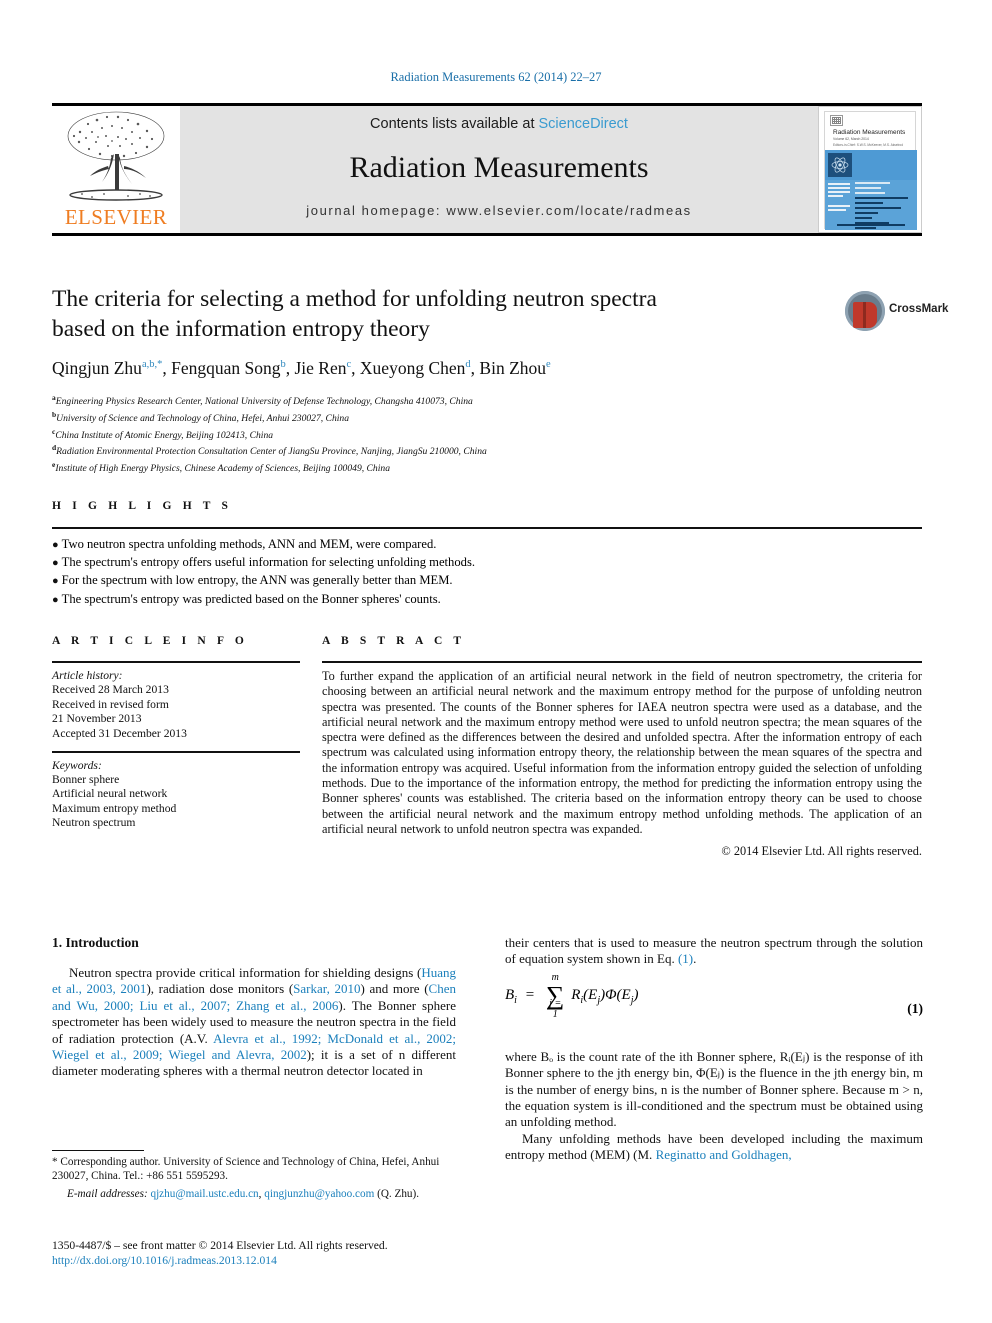  What do you see at coordinates (204, 1194) in the screenshot?
I see `email-link-1: qjzhu@mail.ustc.edu.cn` at bounding box center [204, 1194].